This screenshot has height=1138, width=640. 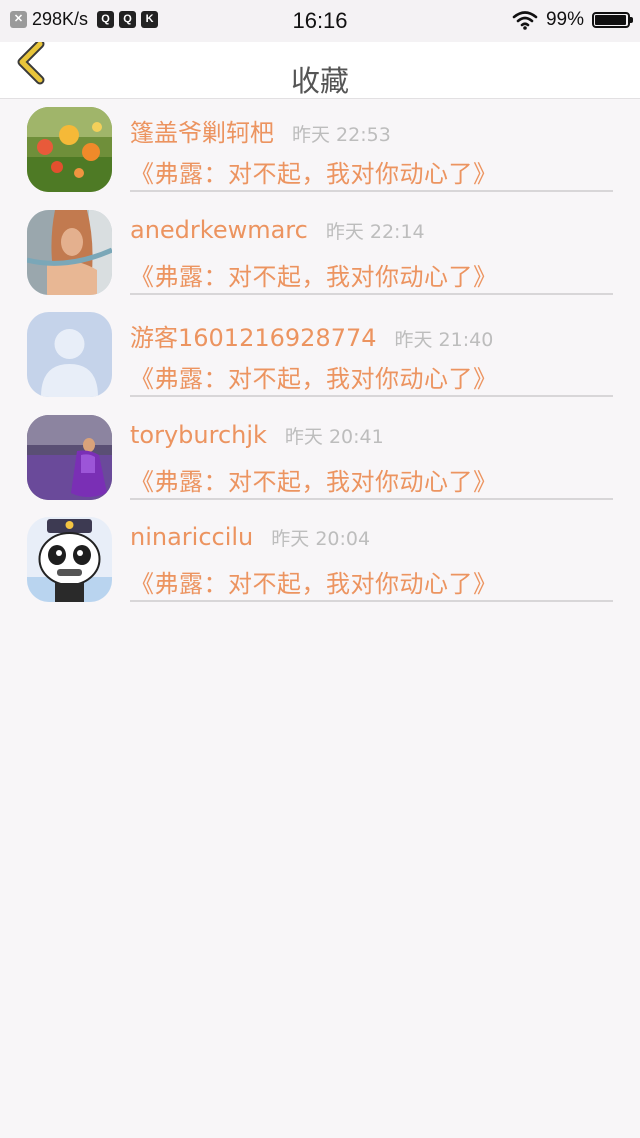 I want to click on status-right: 99%, so click(x=572, y=20).